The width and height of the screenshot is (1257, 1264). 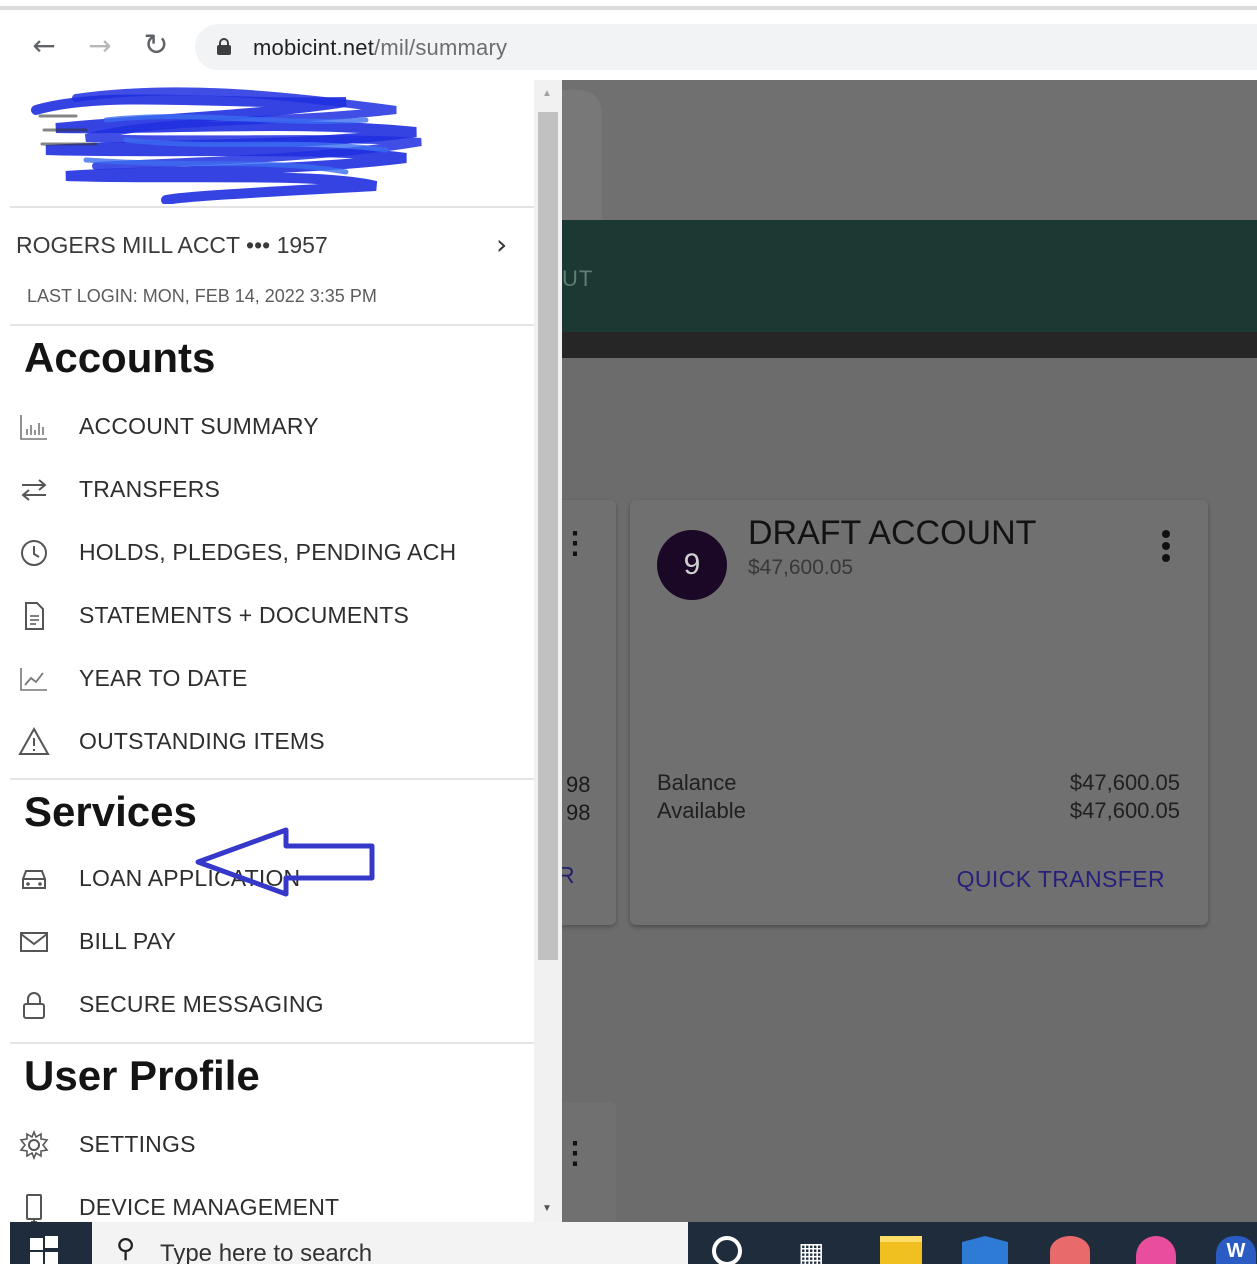 What do you see at coordinates (44, 46) in the screenshot?
I see `arrow-left-icon: ←` at bounding box center [44, 46].